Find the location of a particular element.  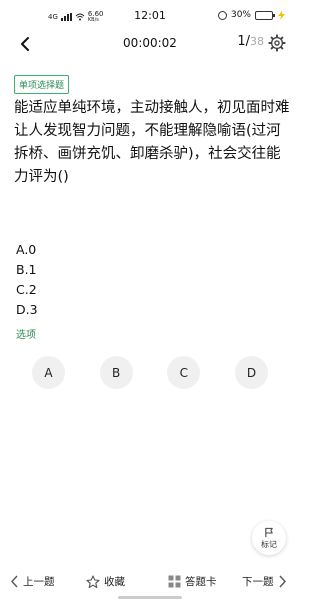

answer-card-button: 答题卡 is located at coordinates (192, 581).